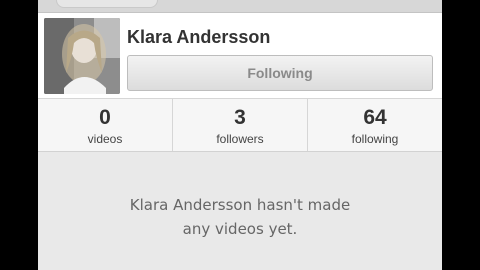 Image resolution: width=480 pixels, height=270 pixels. What do you see at coordinates (280, 73) in the screenshot?
I see `following-button: Following` at bounding box center [280, 73].